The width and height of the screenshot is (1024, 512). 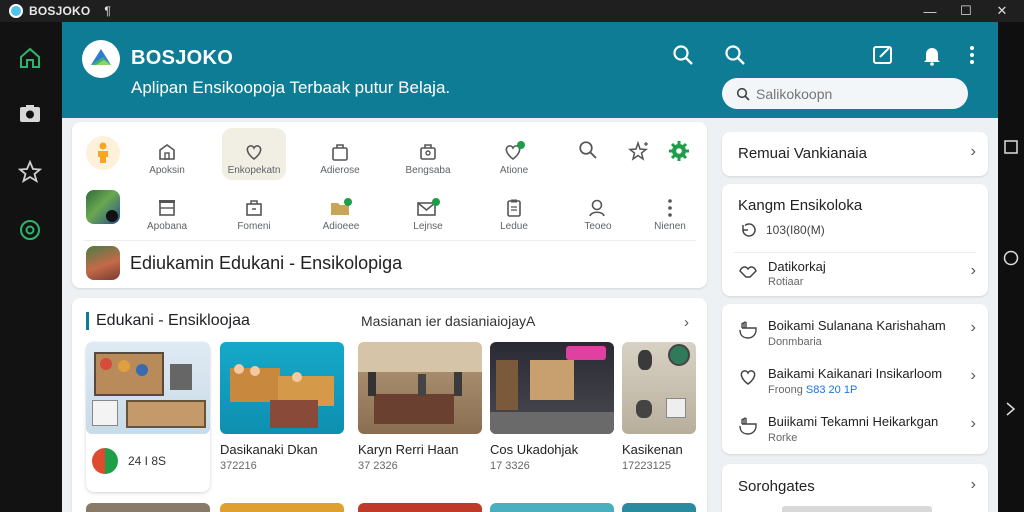 I want to click on star-sparkle-icon, so click(x=638, y=150).